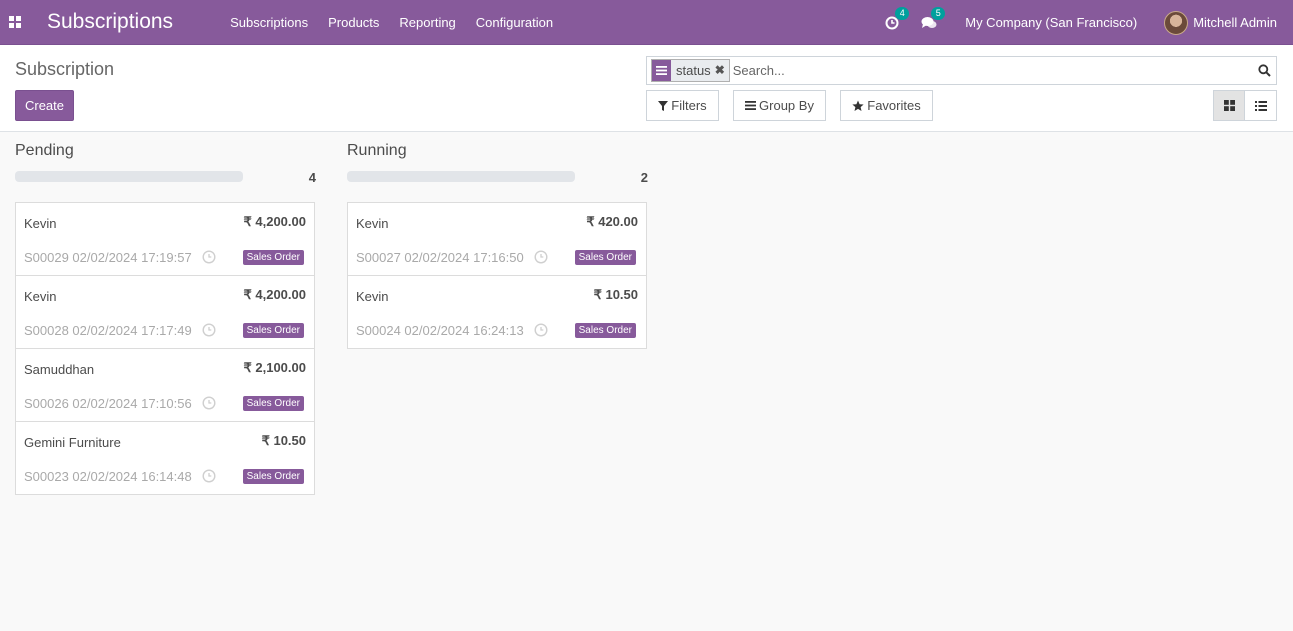  Describe the element at coordinates (353, 22) in the screenshot. I see `menu-products: Products` at that location.